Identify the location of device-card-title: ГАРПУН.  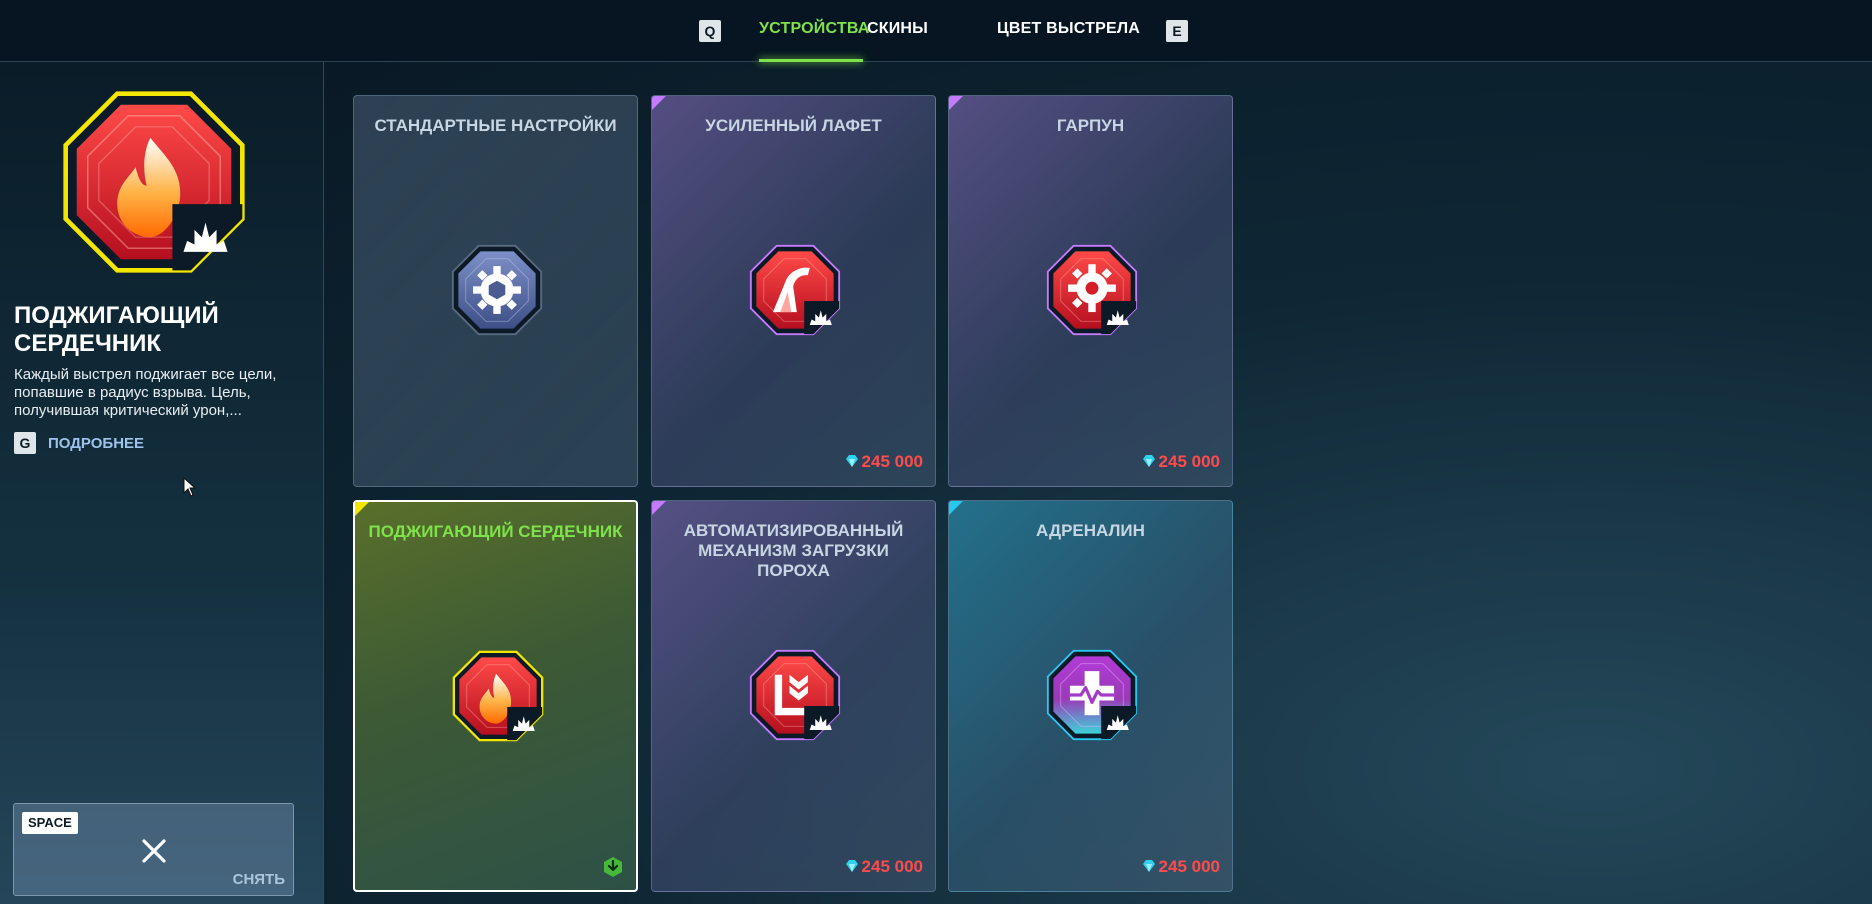
(1090, 125).